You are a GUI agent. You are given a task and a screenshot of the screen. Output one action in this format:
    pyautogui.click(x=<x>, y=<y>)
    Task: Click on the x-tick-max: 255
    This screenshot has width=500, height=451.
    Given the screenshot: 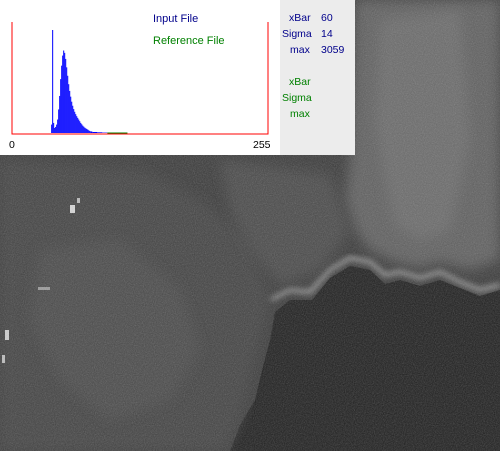 What is the action you would take?
    pyautogui.click(x=262, y=145)
    